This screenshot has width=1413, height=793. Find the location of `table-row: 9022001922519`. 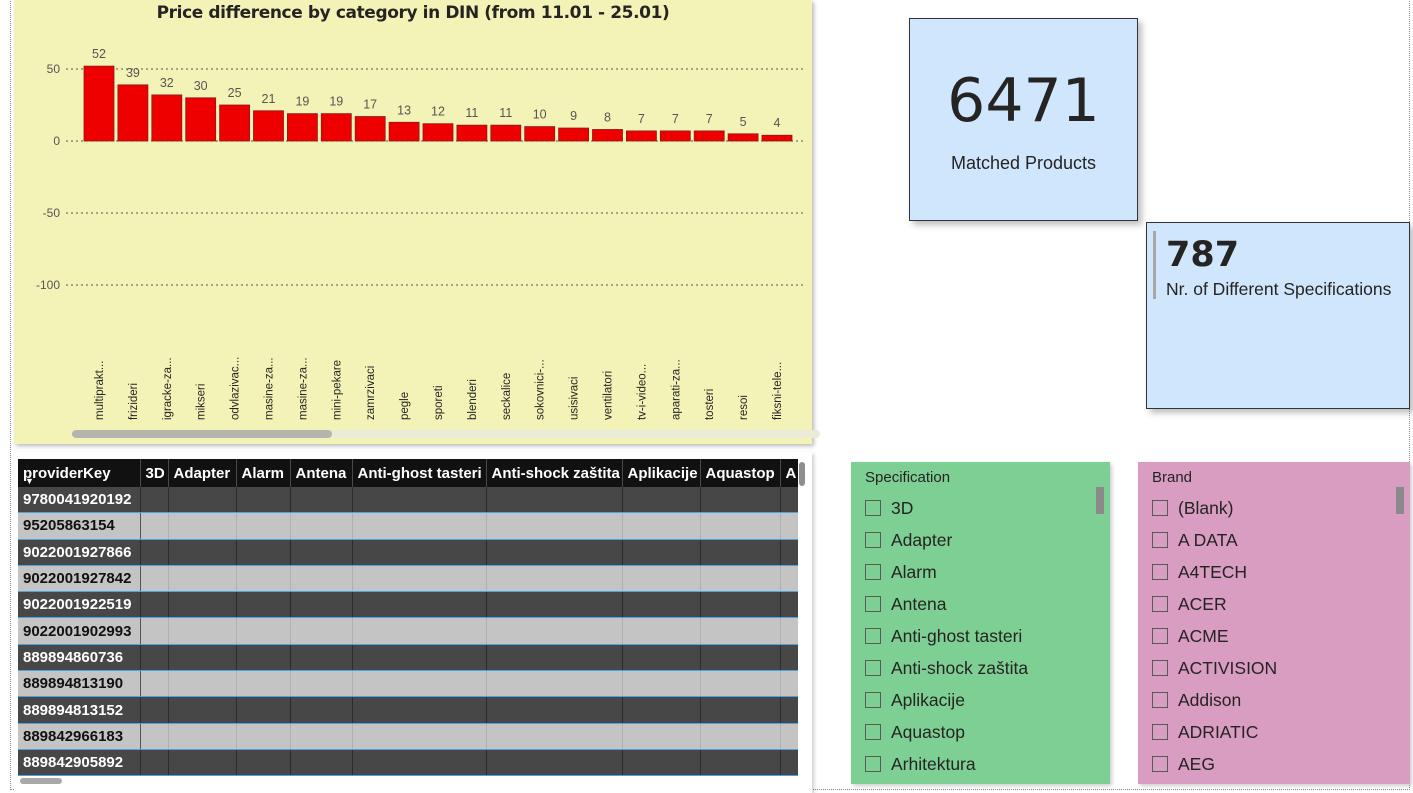

table-row: 9022001922519 is located at coordinates (408, 605).